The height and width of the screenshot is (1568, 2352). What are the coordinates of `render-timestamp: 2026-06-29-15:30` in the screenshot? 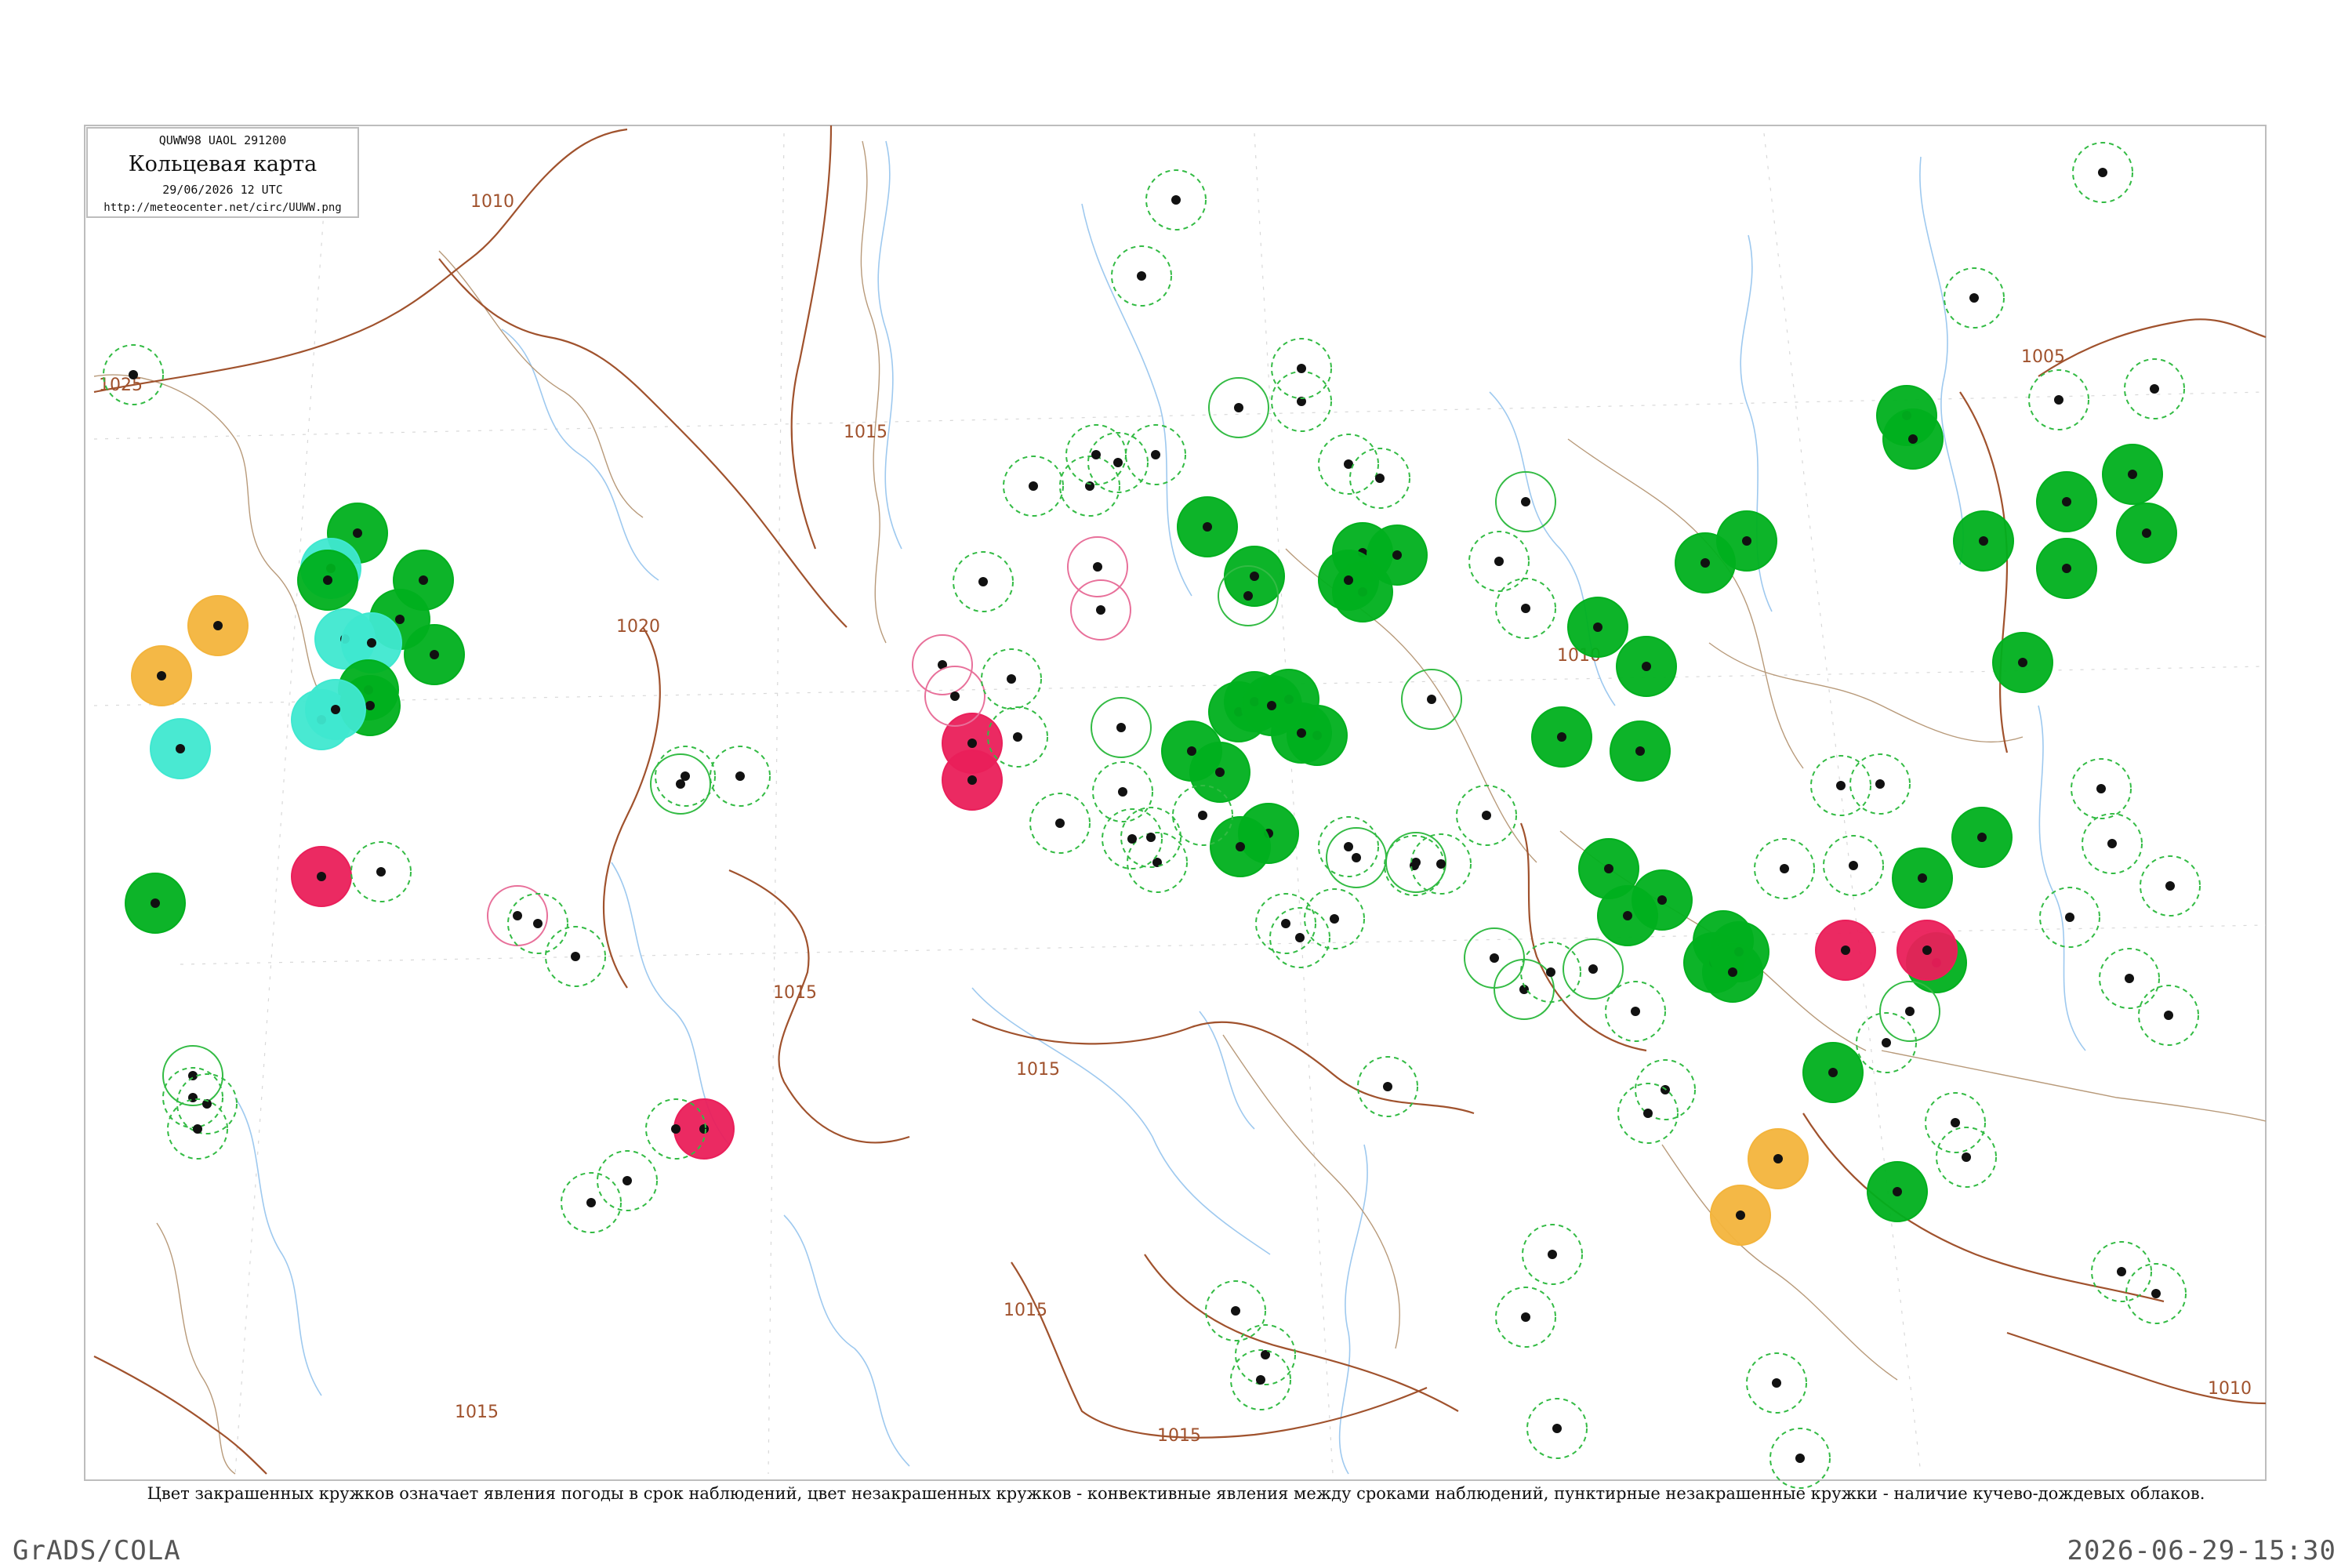 It's located at (2201, 1550).